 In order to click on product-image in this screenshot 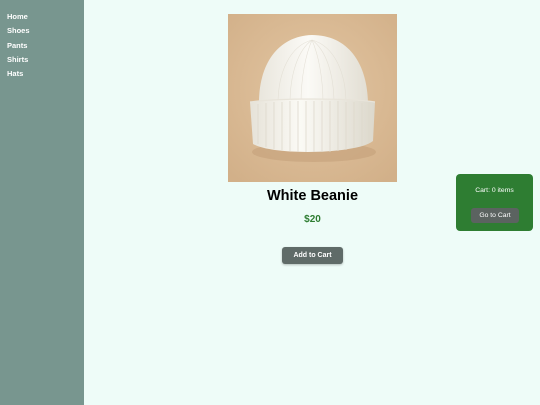, I will do `click(312, 98)`.